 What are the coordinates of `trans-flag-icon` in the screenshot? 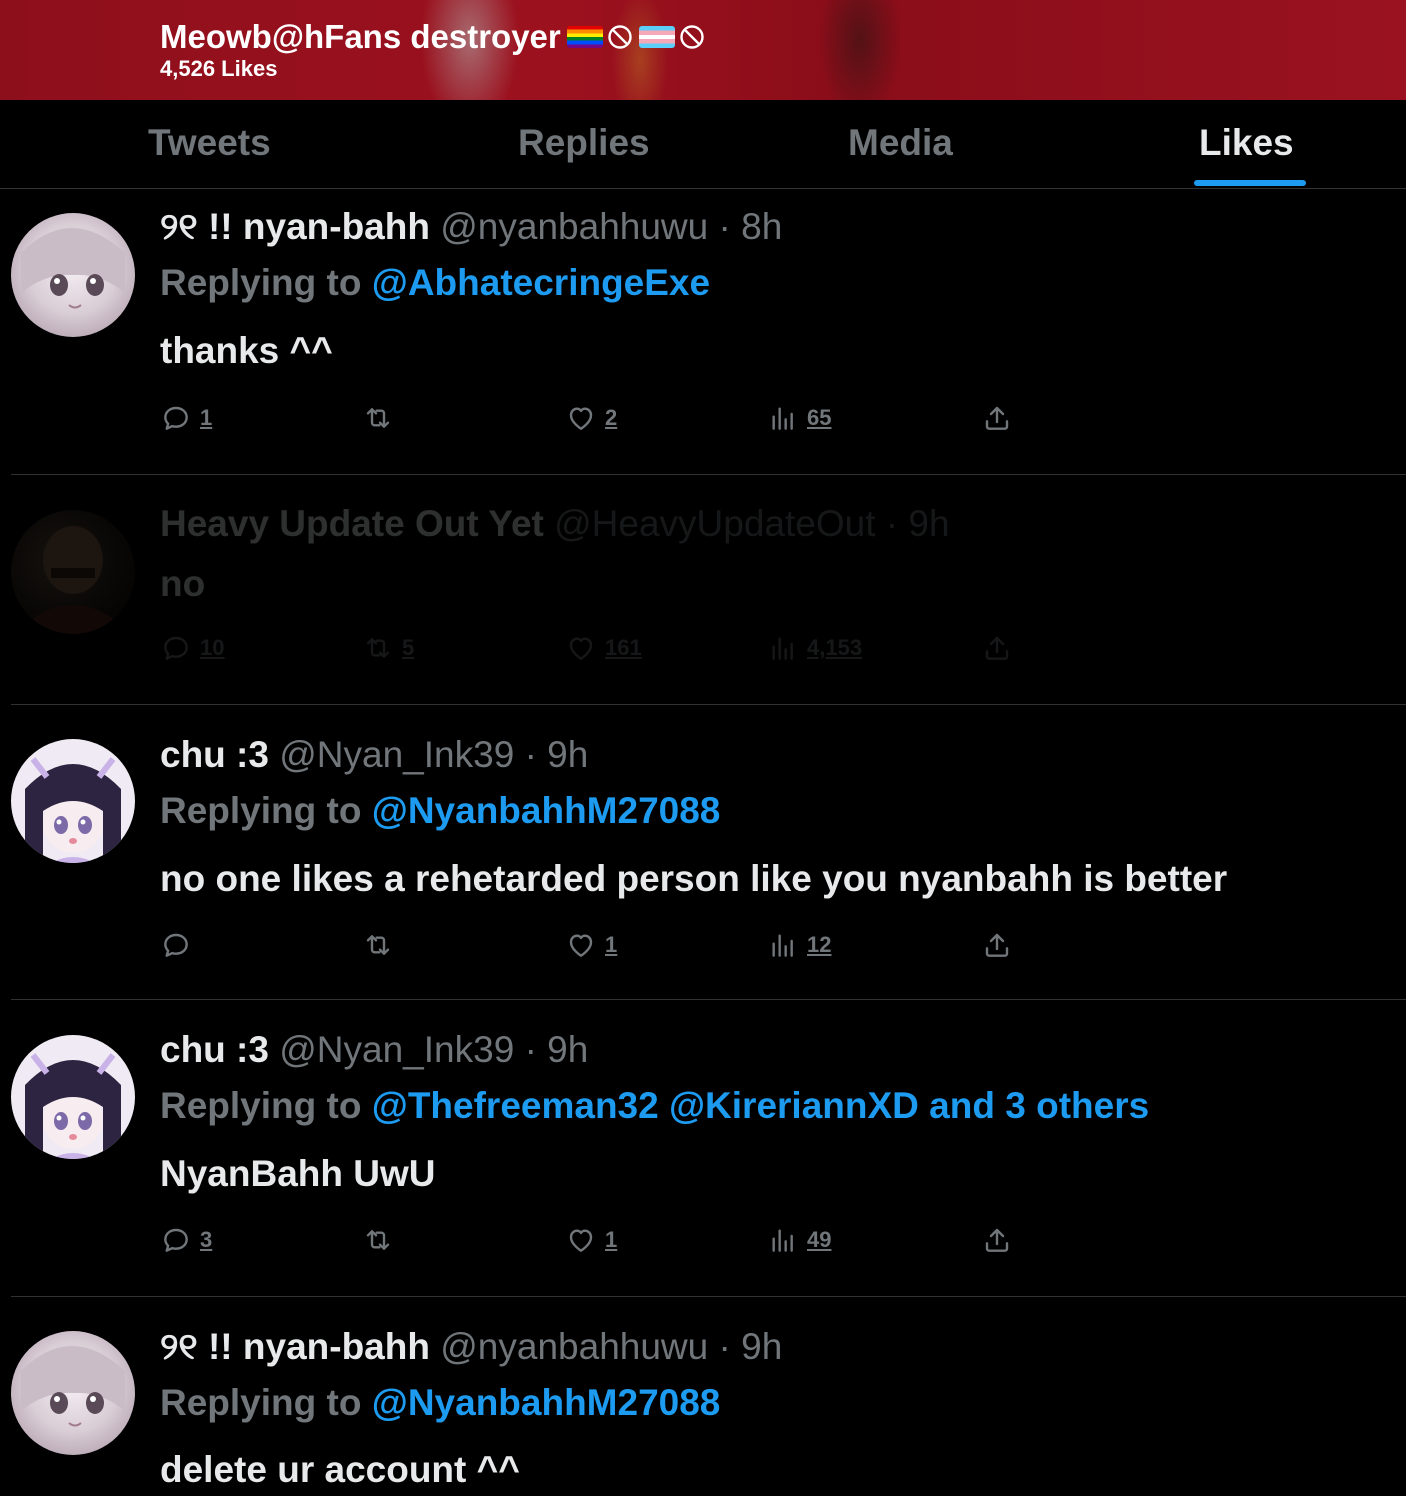 It's located at (656, 37).